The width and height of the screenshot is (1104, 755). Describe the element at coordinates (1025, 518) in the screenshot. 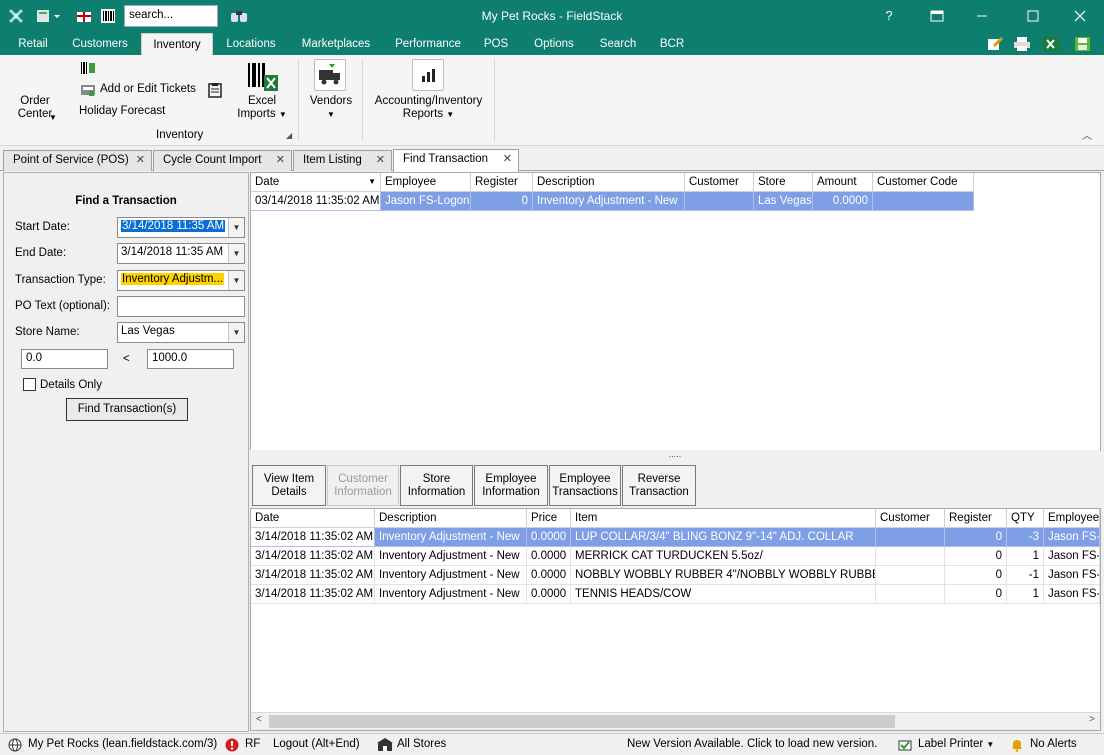

I see `column-header: QTY` at that location.